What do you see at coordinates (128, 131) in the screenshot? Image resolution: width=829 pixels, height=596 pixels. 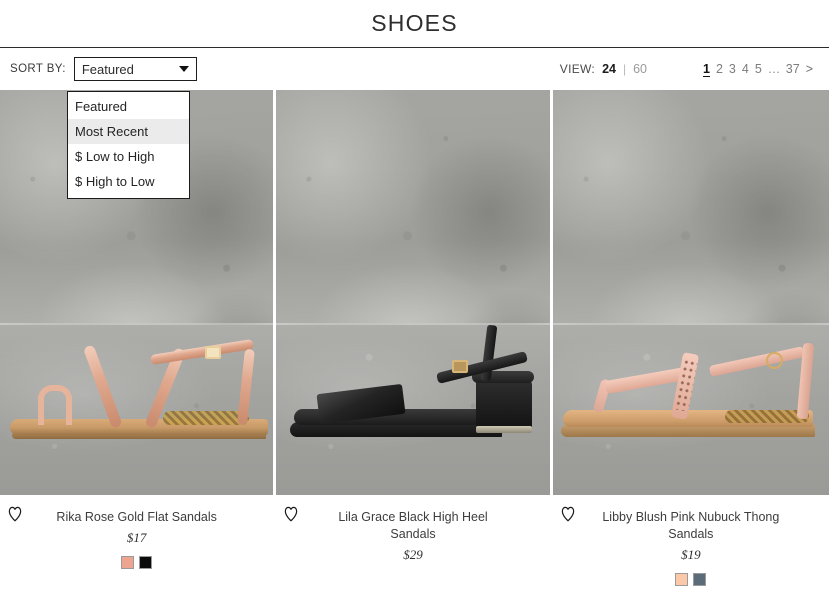 I see `sort-option-most-recent: Most Recent` at bounding box center [128, 131].